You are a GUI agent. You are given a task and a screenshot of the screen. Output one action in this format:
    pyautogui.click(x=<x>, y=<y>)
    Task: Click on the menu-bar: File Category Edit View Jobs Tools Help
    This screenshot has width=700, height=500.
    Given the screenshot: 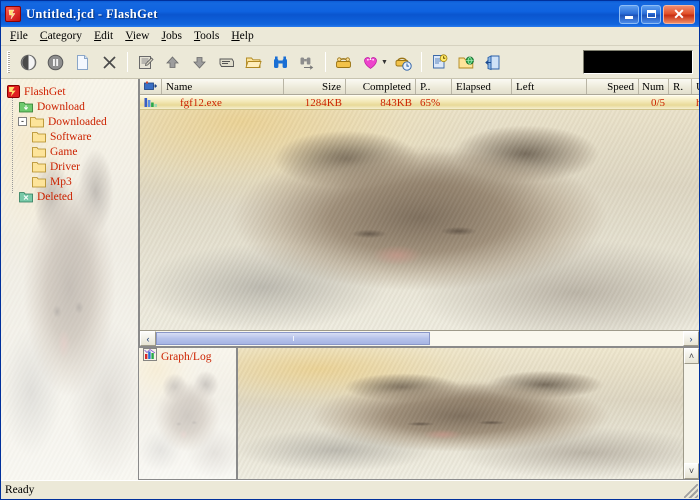 What is the action you would take?
    pyautogui.click(x=350, y=36)
    